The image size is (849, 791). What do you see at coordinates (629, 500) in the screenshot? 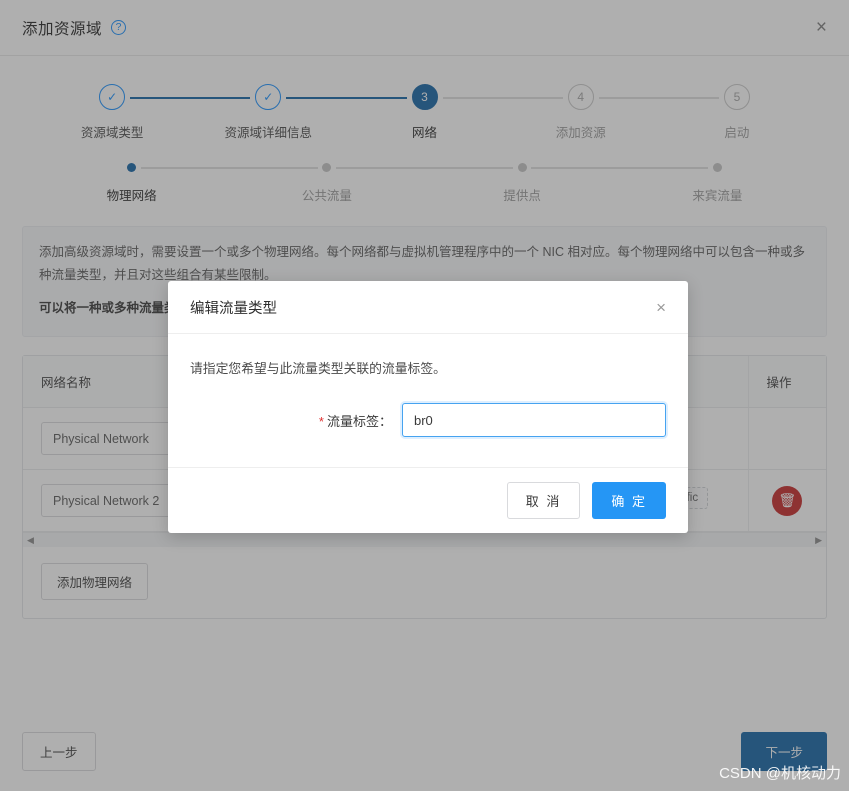
I see `confirm-button: 确 定` at bounding box center [629, 500].